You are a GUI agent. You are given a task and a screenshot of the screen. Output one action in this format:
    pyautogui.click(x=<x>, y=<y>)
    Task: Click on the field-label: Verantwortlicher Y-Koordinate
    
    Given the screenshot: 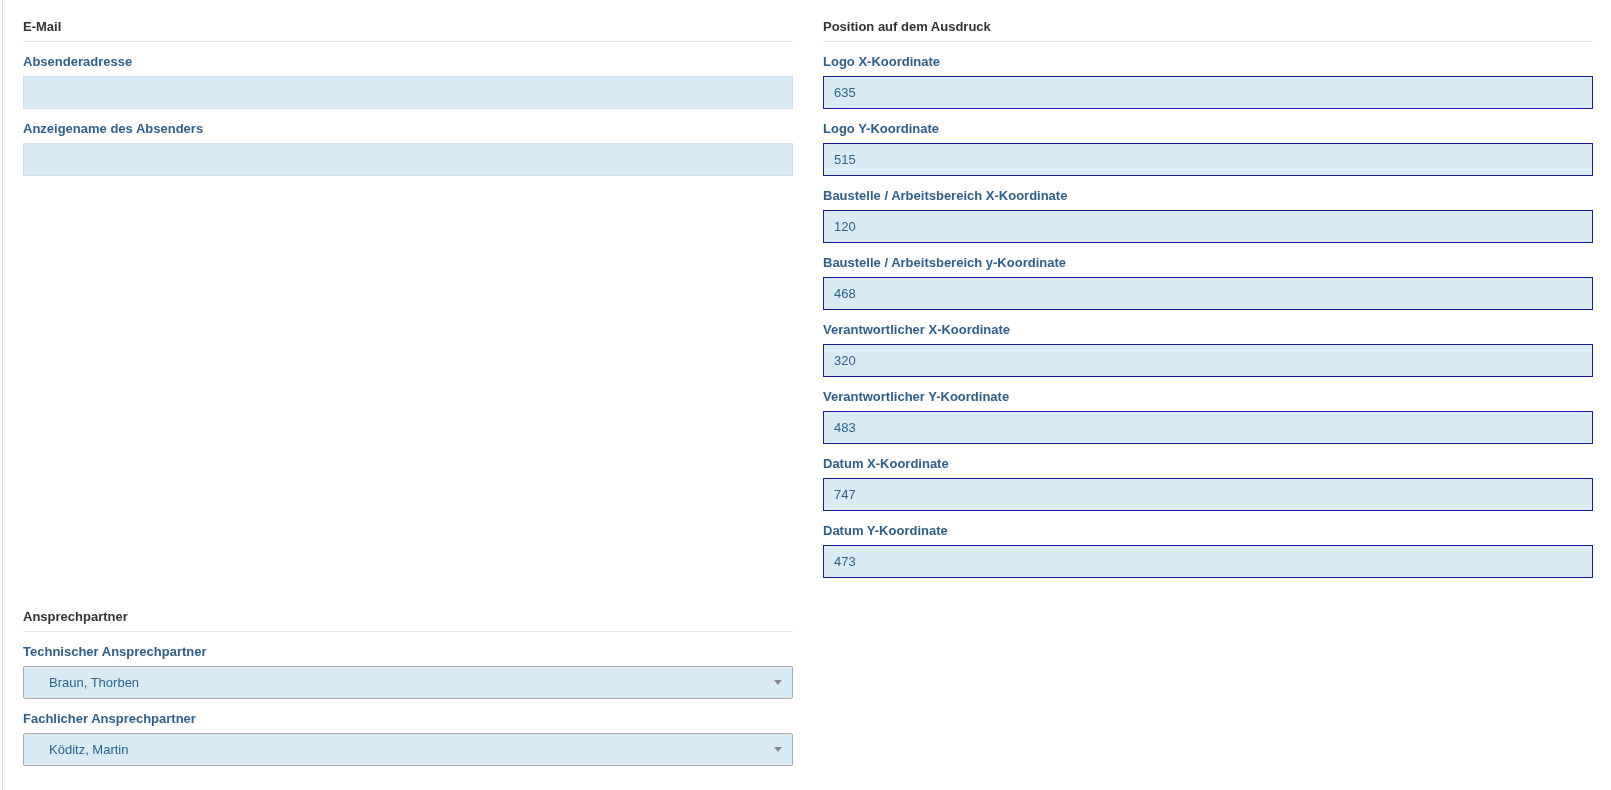 What is the action you would take?
    pyautogui.click(x=916, y=397)
    